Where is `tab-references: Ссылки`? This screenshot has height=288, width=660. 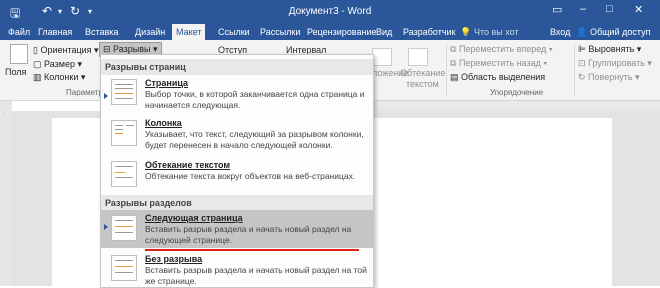 tab-references: Ссылки is located at coordinates (234, 32).